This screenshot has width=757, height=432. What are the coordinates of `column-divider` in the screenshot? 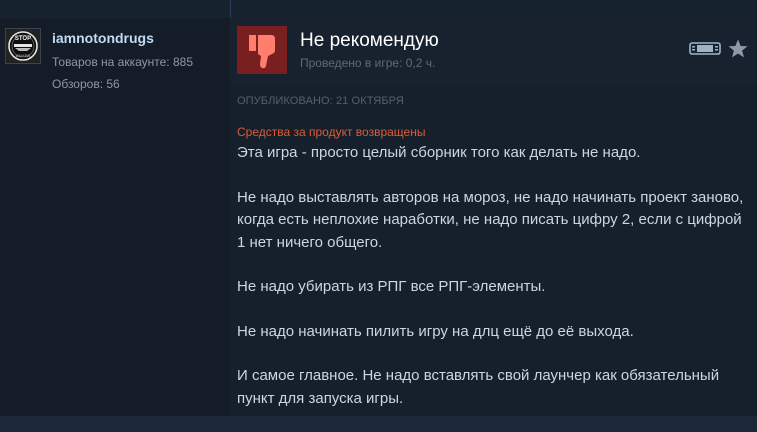 It's located at (230, 9).